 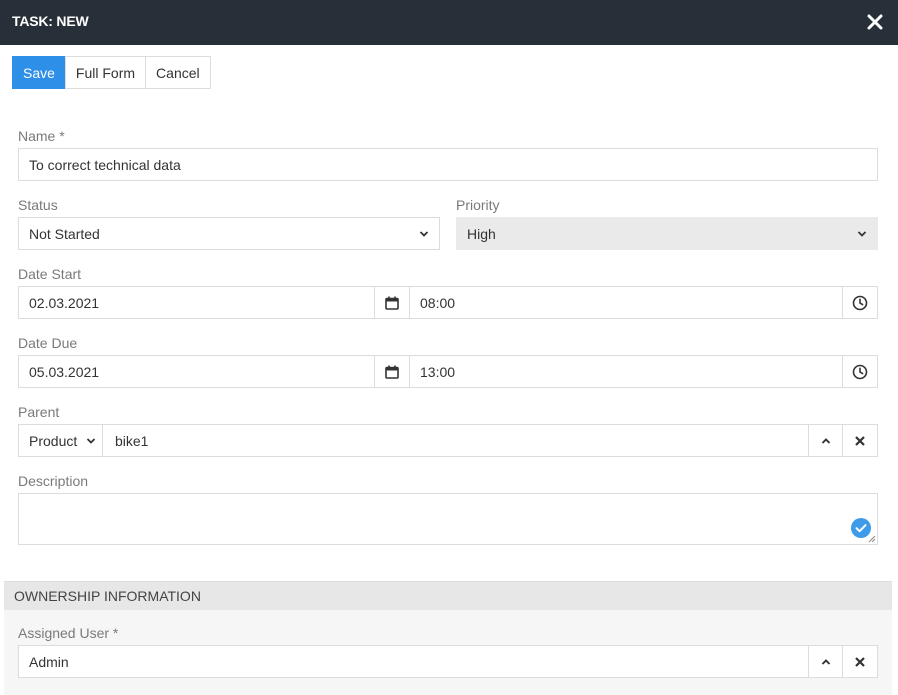 What do you see at coordinates (872, 539) in the screenshot?
I see `resize-handle-icon` at bounding box center [872, 539].